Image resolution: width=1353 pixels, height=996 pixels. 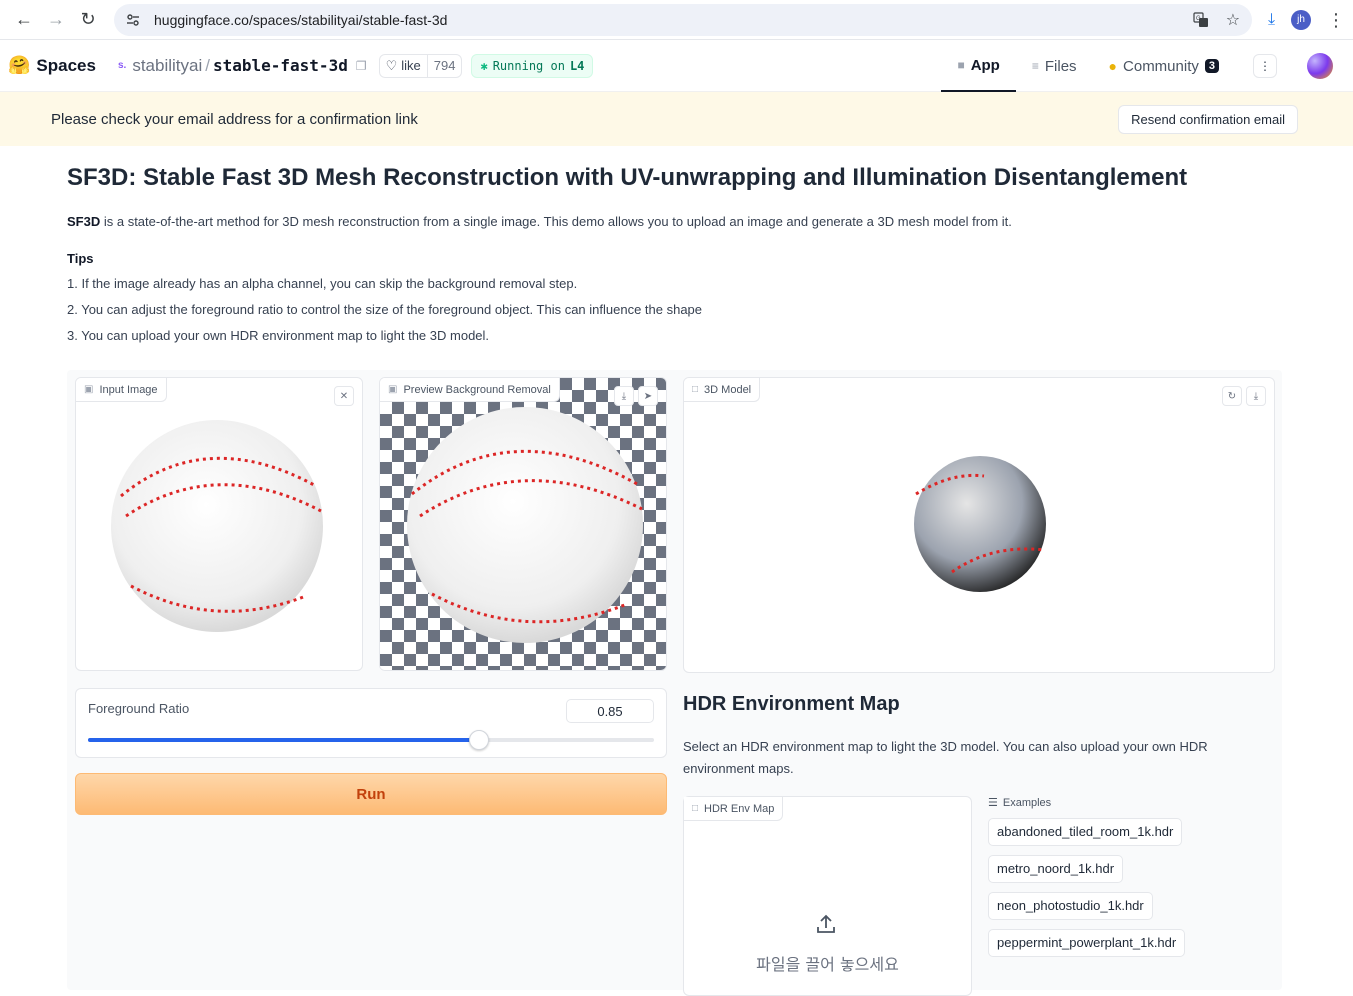 I want to click on drop-file-text: 파일을 끌어 놓으세요, so click(x=827, y=964).